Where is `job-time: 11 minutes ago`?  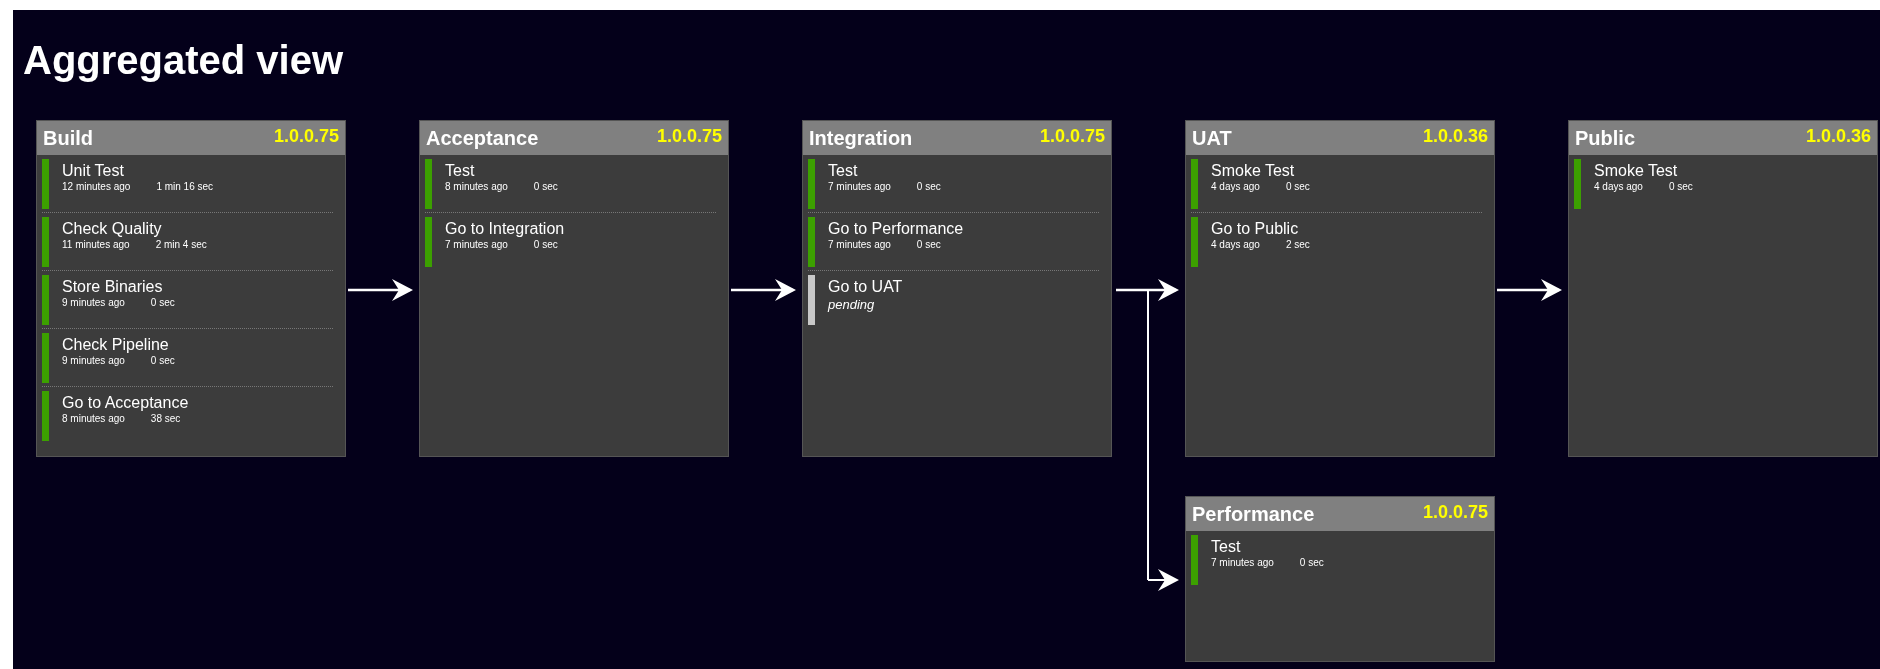
job-time: 11 minutes ago is located at coordinates (96, 244).